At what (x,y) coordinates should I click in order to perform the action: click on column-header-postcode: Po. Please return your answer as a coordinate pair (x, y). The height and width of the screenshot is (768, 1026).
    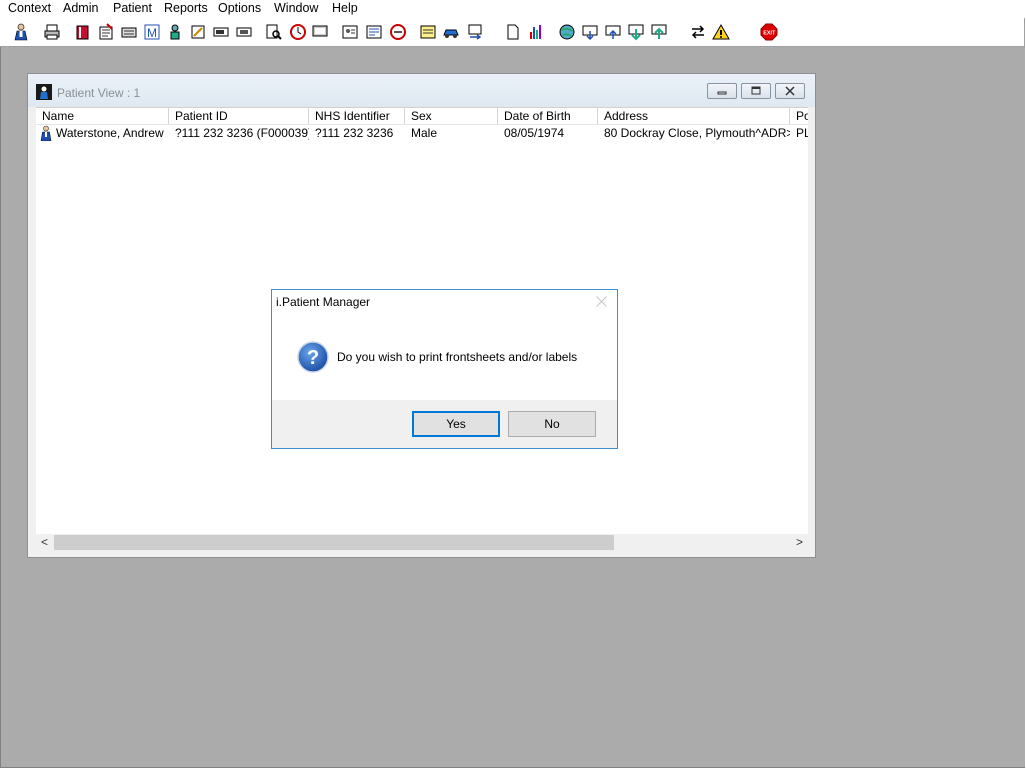
    Looking at the image, I should click on (799, 116).